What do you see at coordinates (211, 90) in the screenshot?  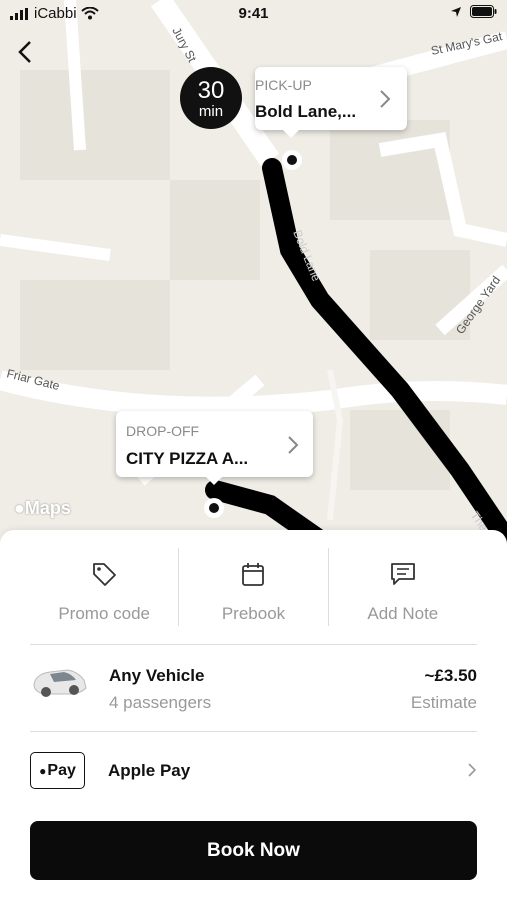 I see `eta-value: 30` at bounding box center [211, 90].